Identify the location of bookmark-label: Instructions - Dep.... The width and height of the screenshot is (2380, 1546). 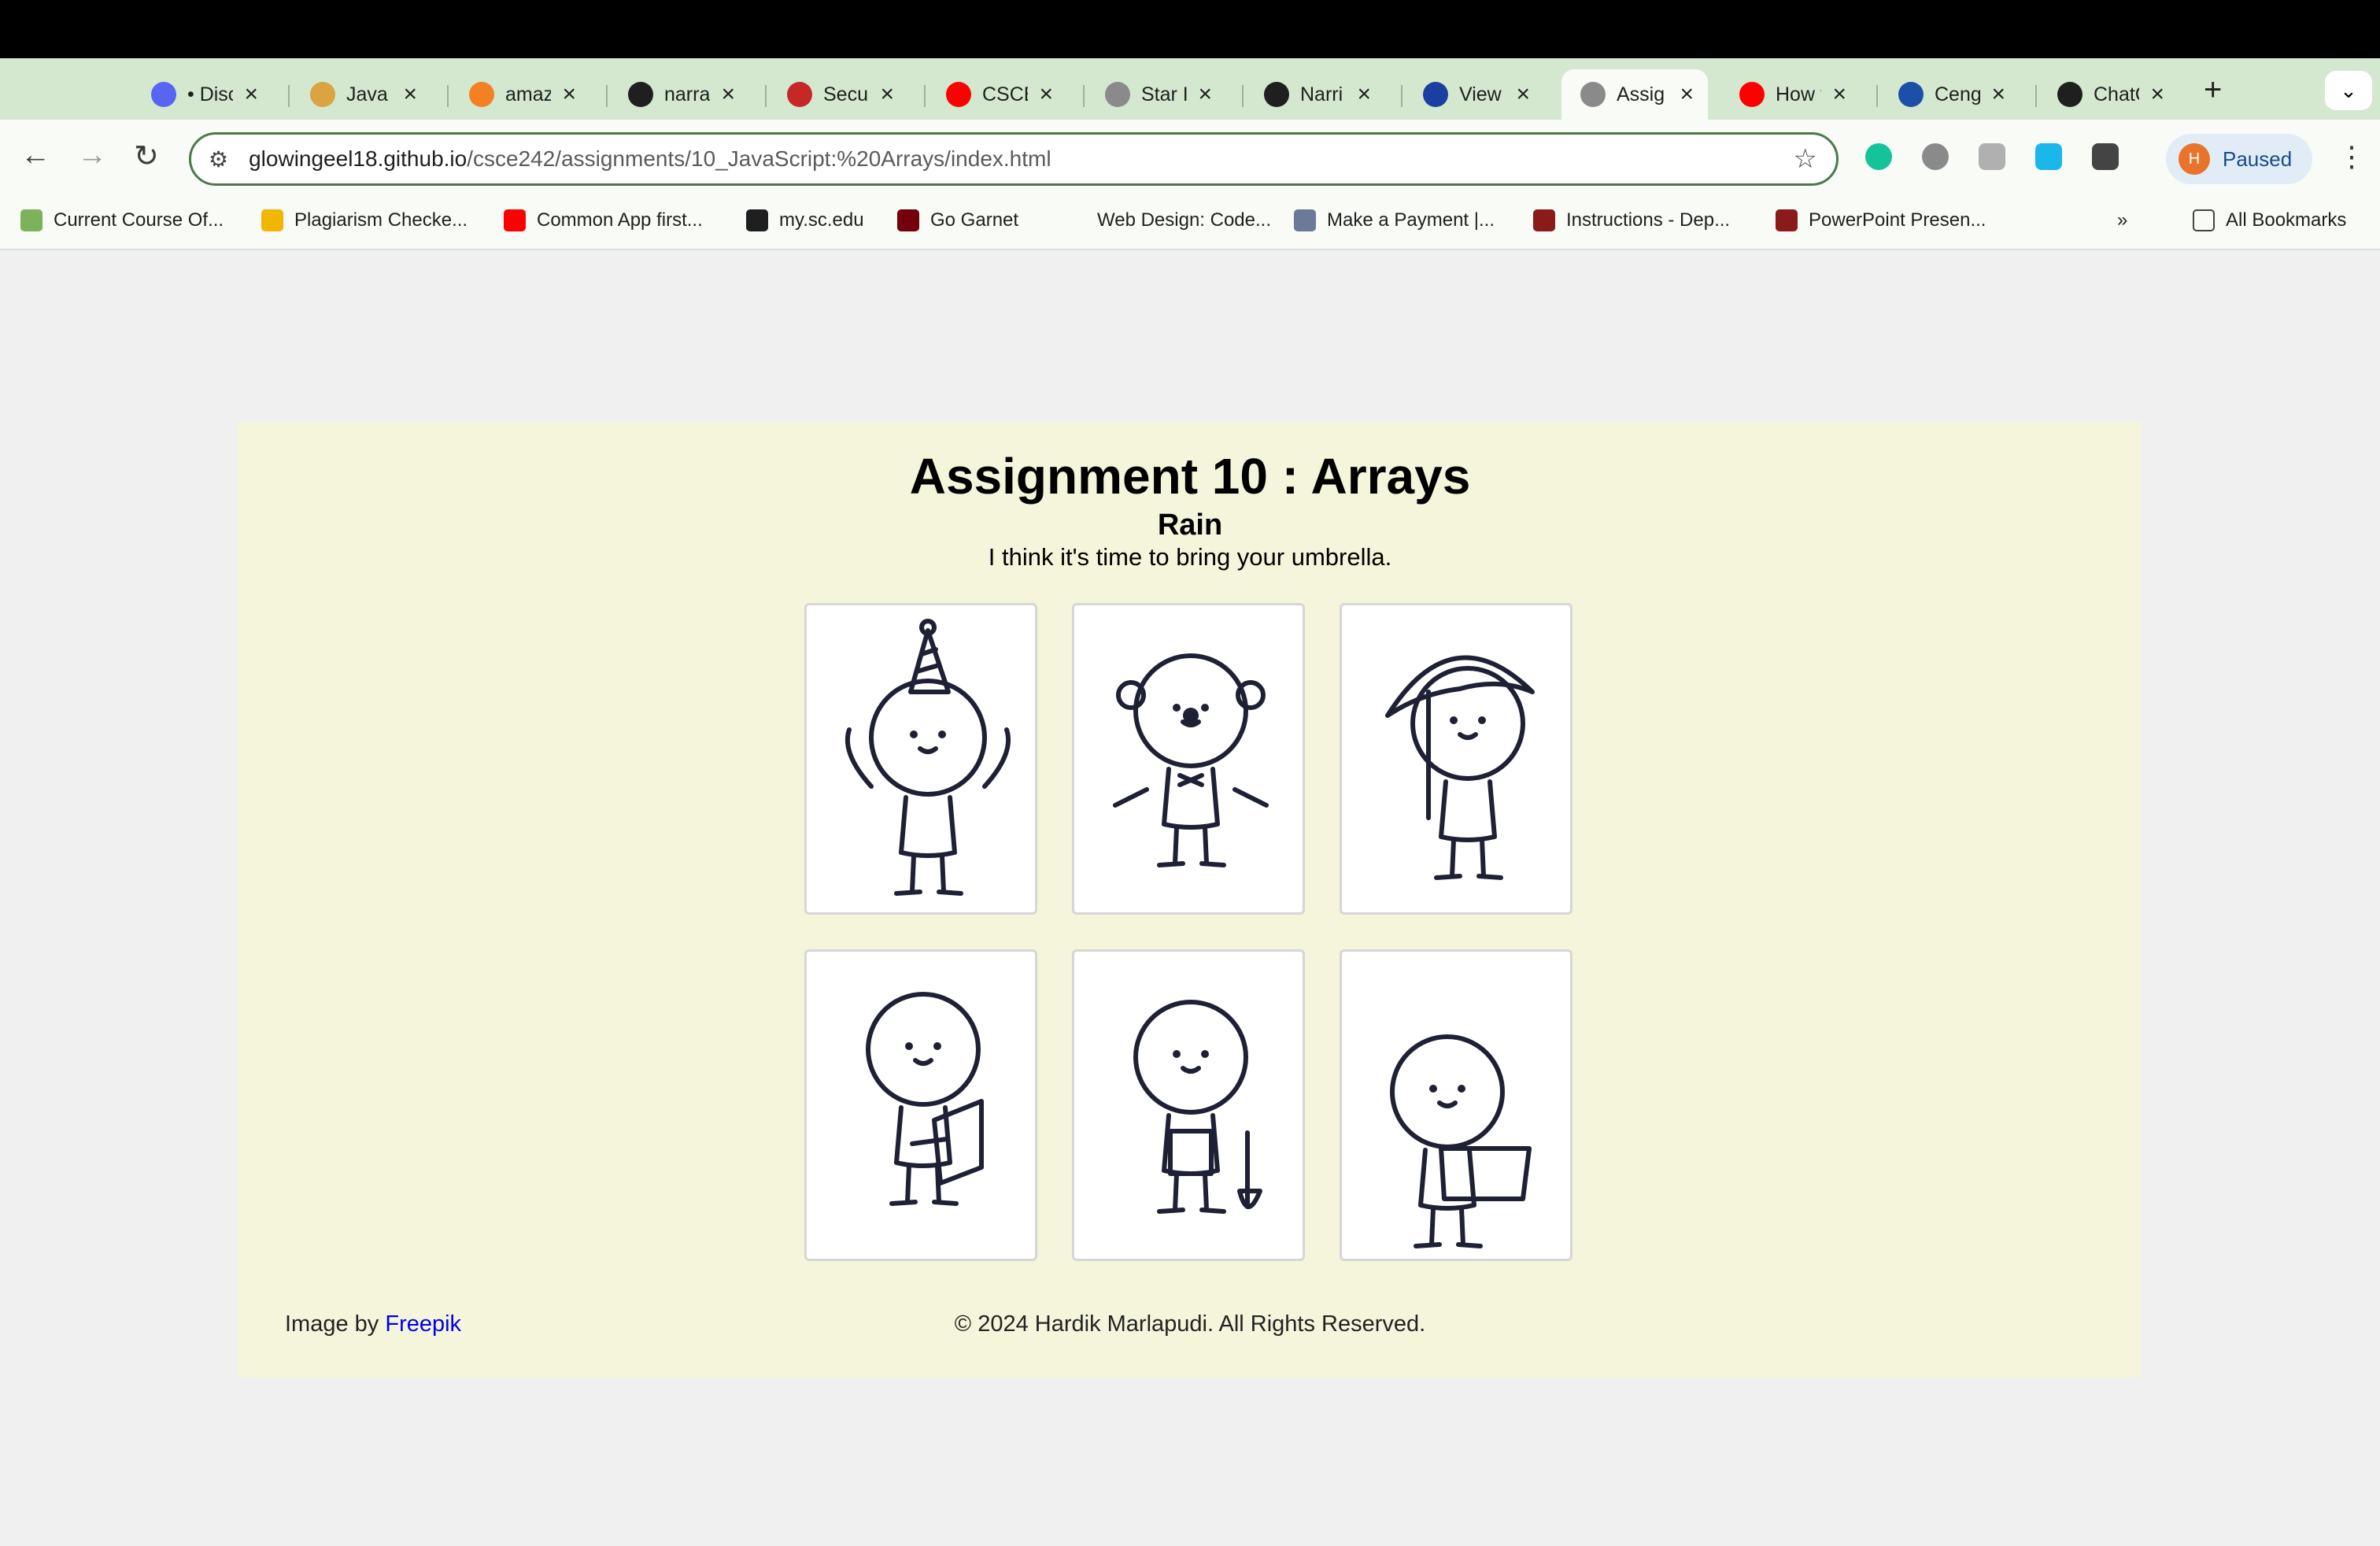
(1648, 220).